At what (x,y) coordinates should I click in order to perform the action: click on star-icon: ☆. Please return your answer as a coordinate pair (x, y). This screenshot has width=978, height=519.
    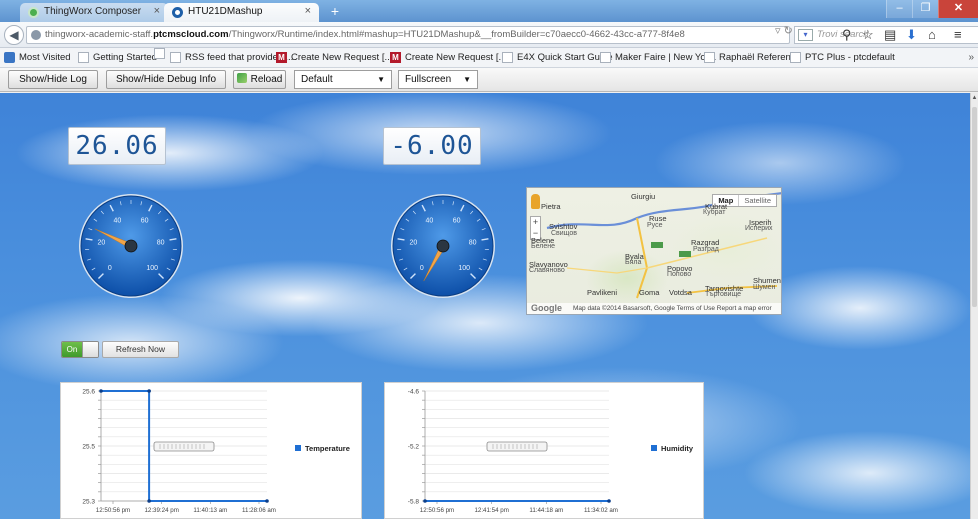
    Looking at the image, I should click on (868, 35).